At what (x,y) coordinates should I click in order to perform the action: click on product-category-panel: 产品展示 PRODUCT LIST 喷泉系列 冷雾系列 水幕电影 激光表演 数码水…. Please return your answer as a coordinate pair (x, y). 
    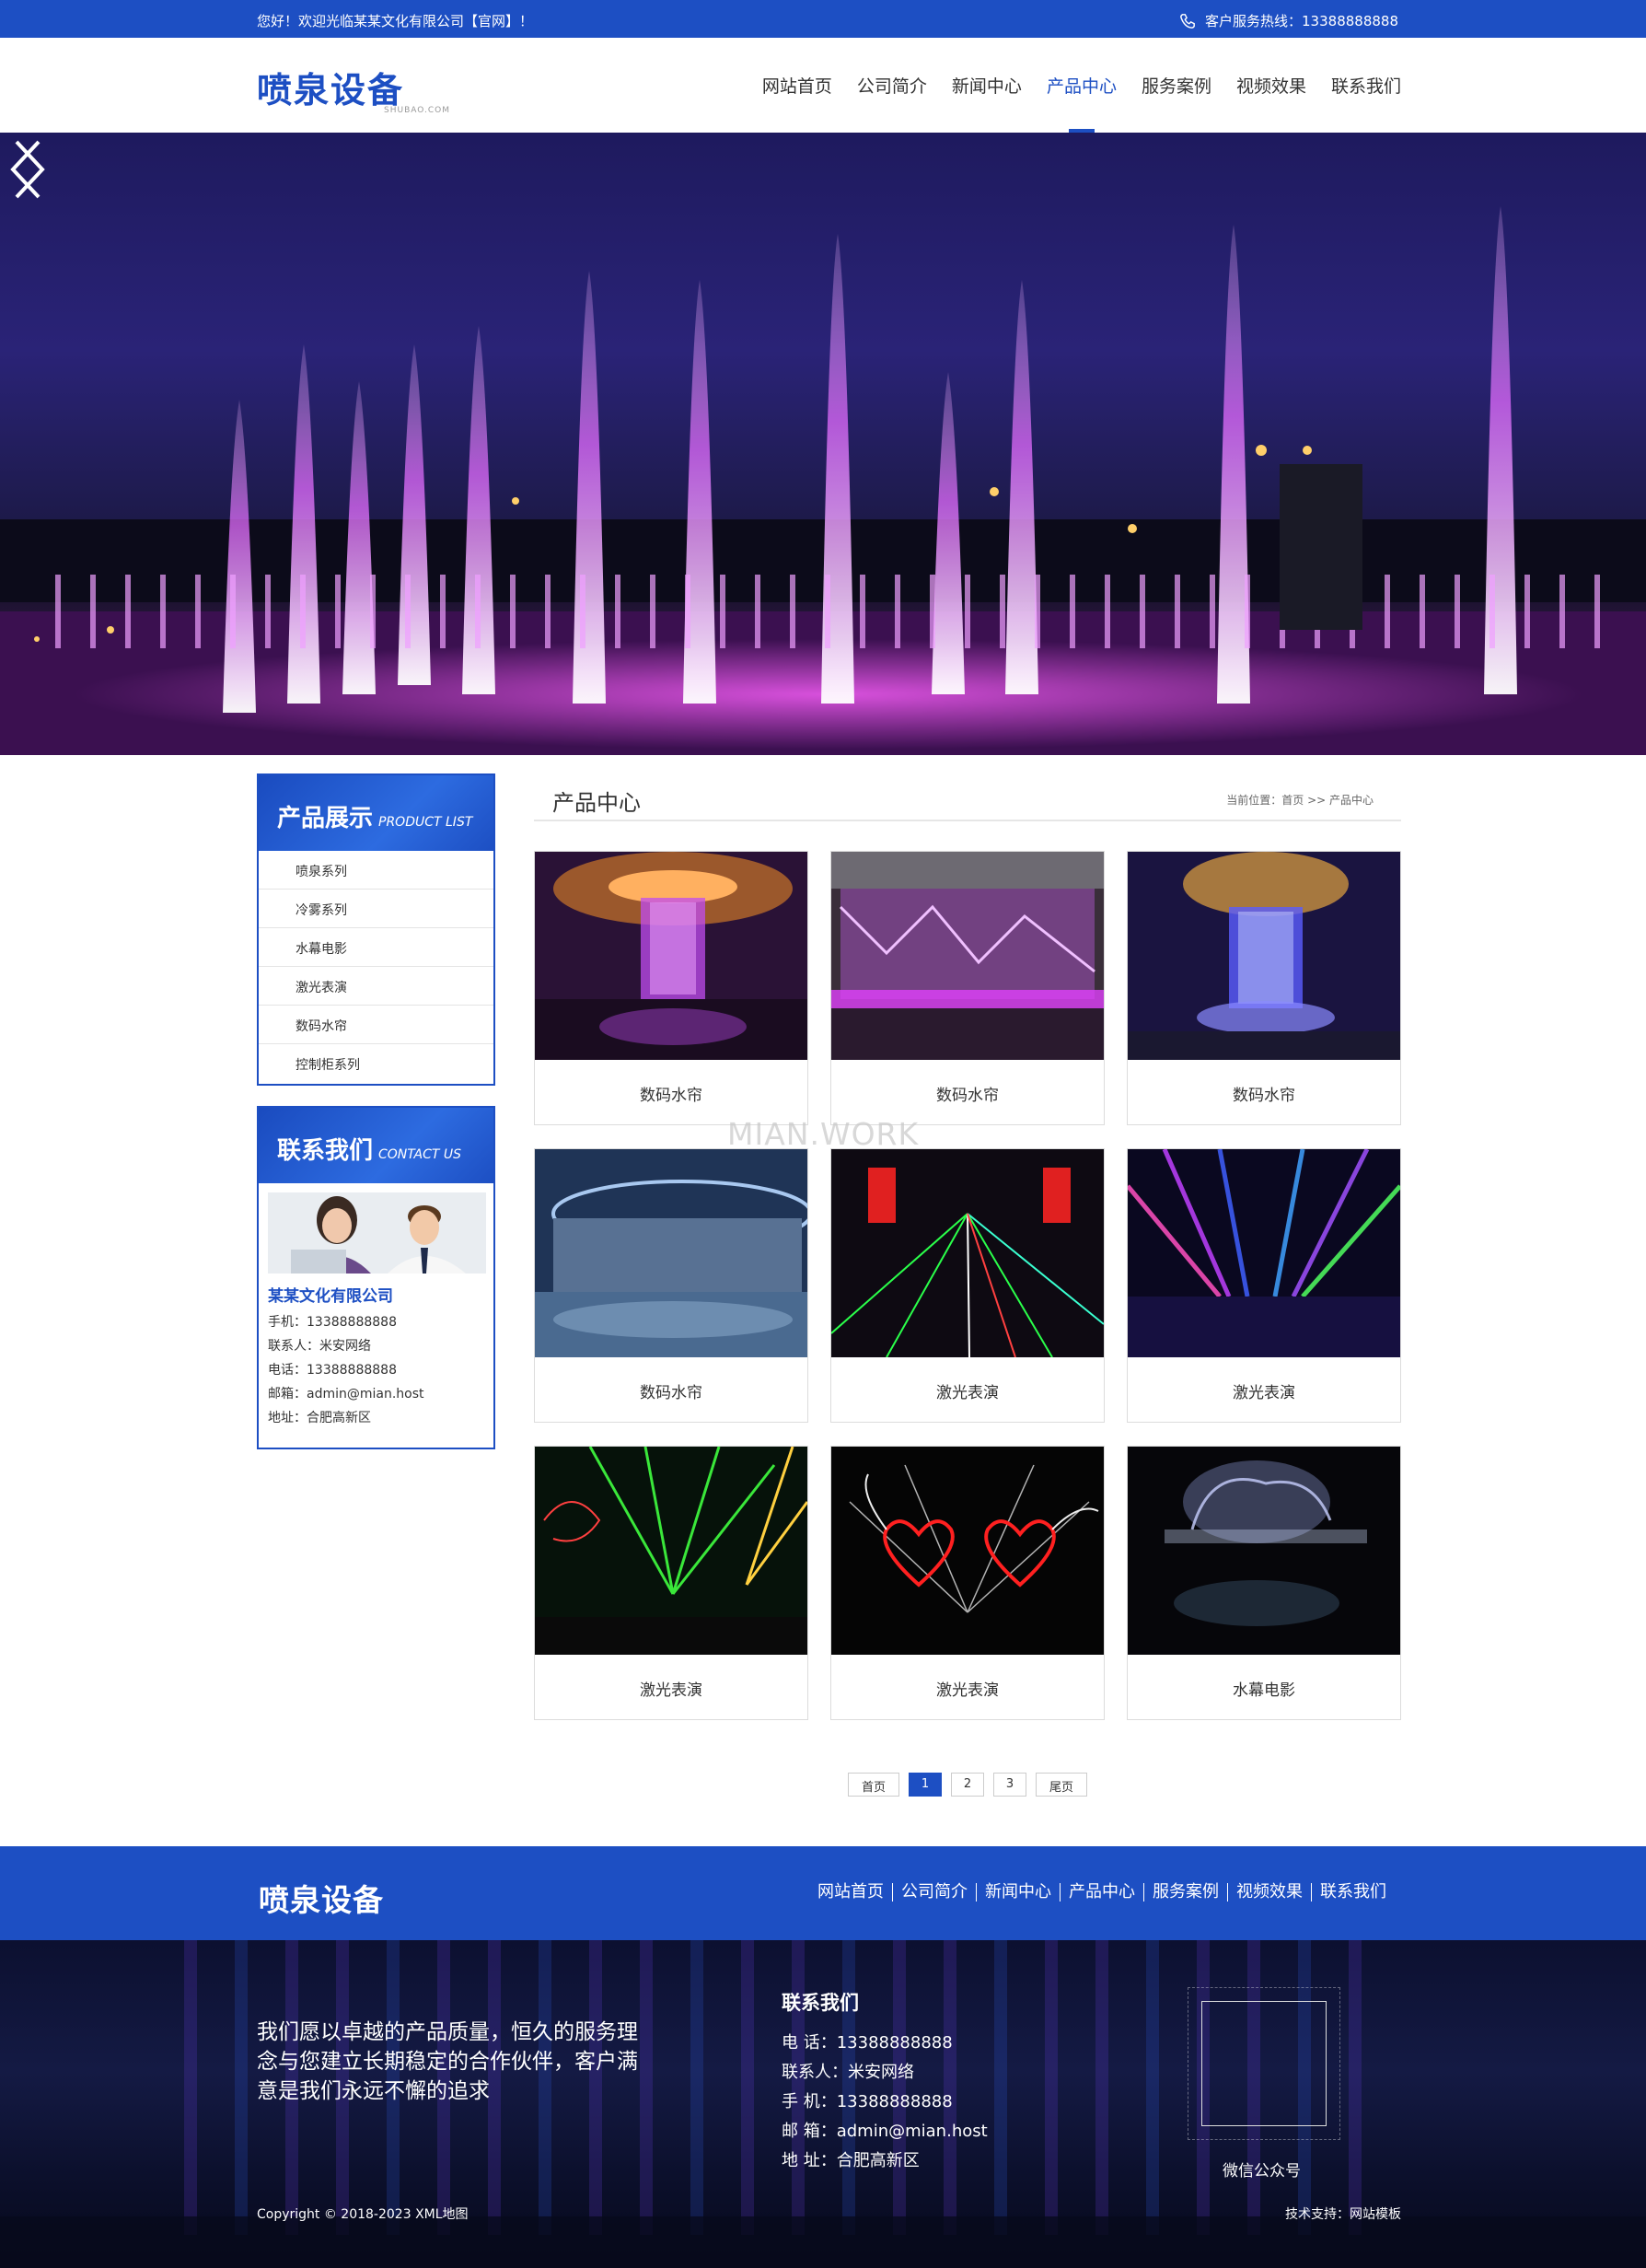
    Looking at the image, I should click on (376, 930).